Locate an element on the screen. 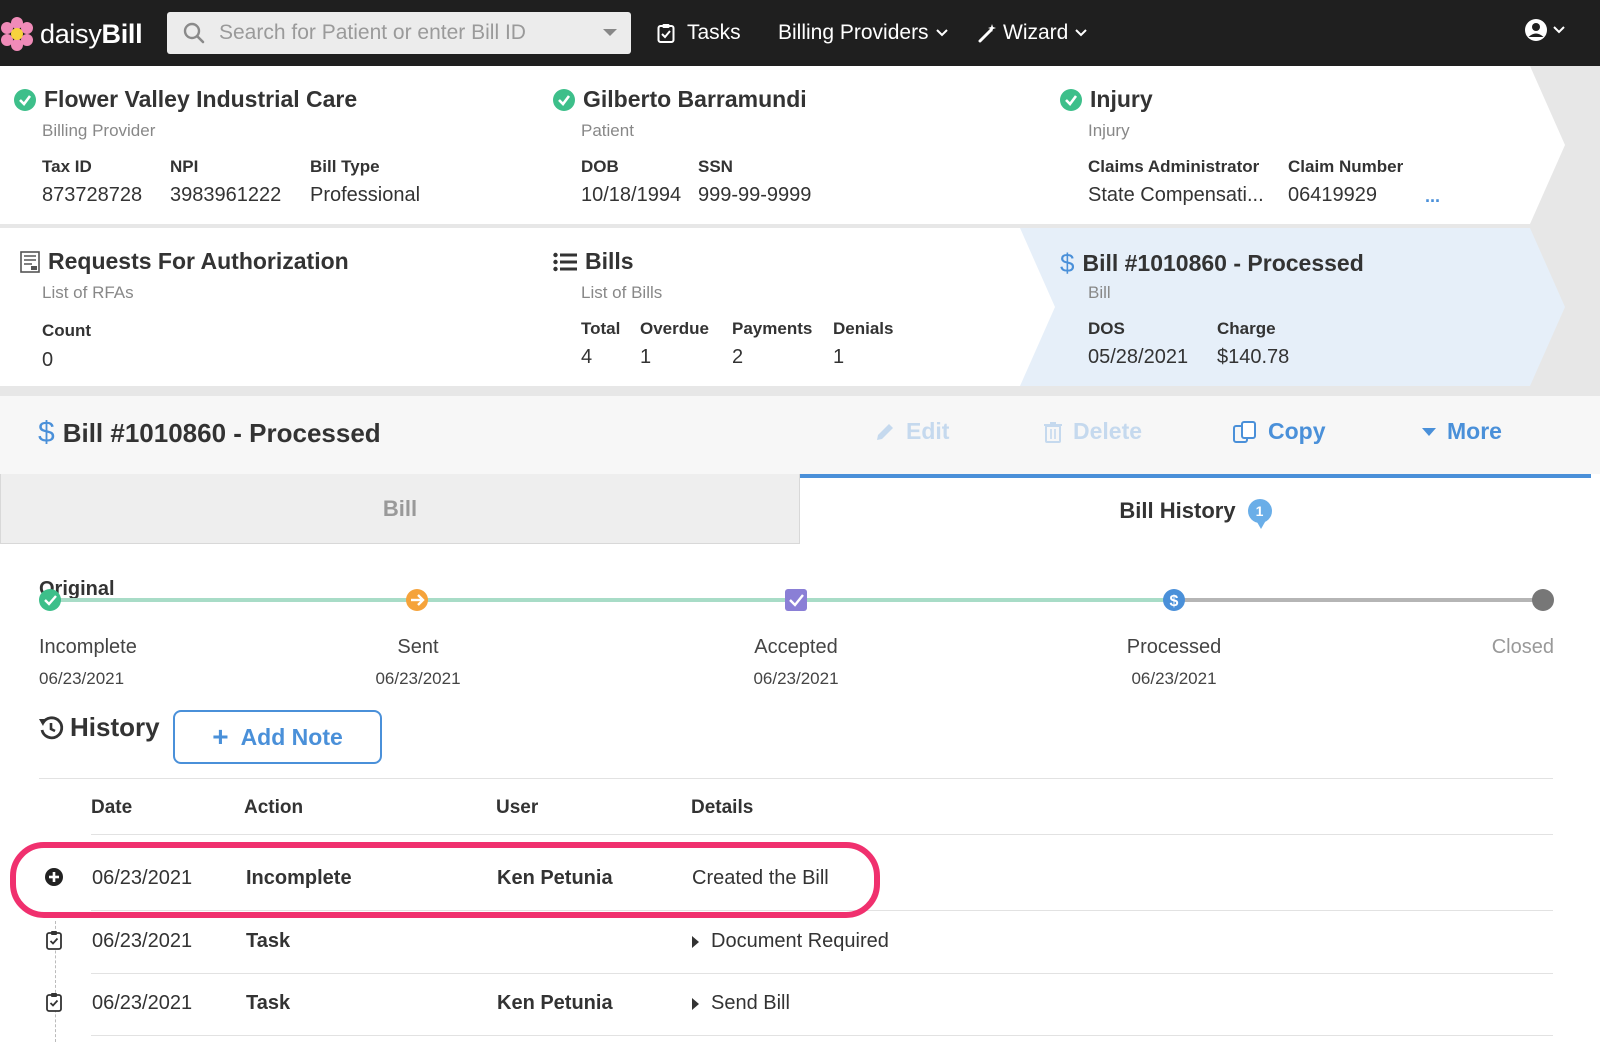 The image size is (1600, 1042). rfa-title: Requests For Authorization is located at coordinates (184, 261).